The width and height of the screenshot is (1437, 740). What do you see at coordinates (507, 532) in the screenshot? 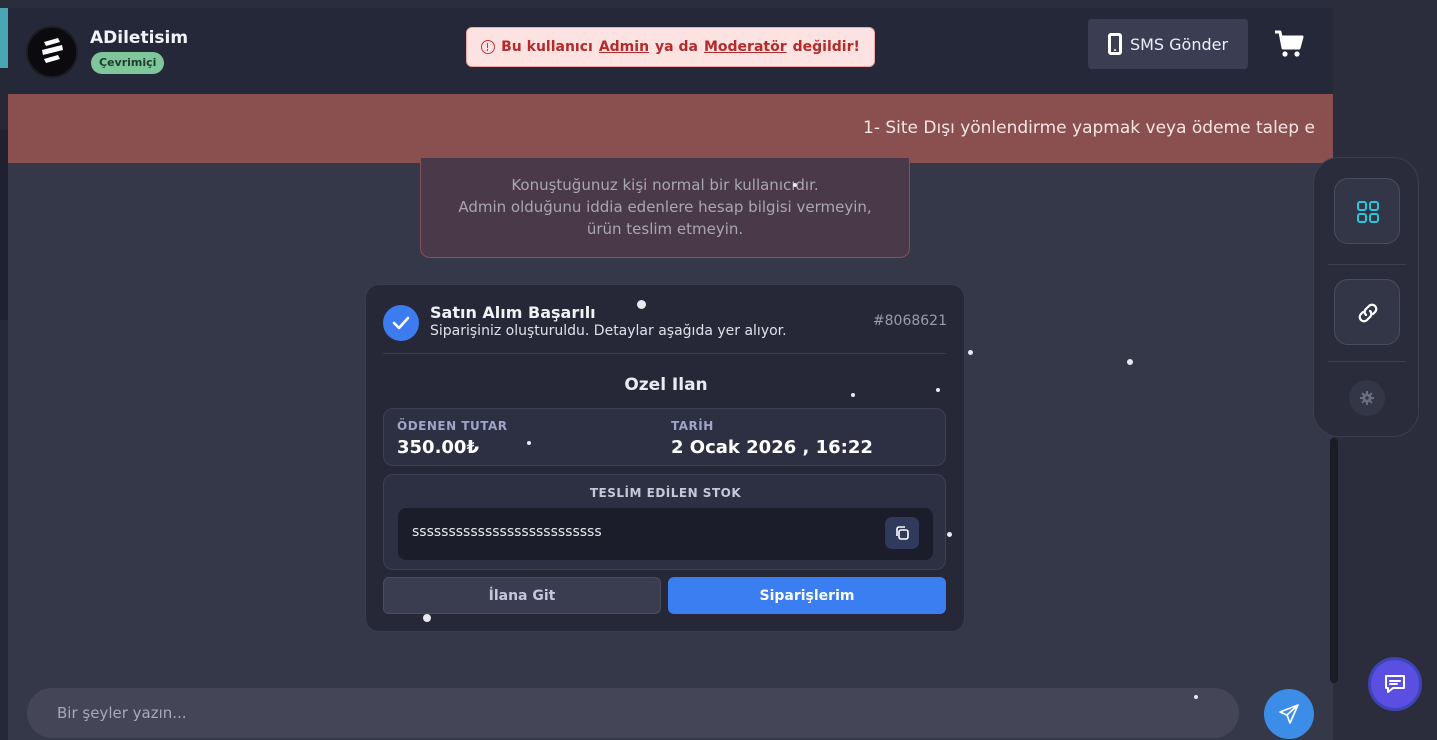
I see `delivered-stock-value: ssssssssssssssssssssssssss` at bounding box center [507, 532].